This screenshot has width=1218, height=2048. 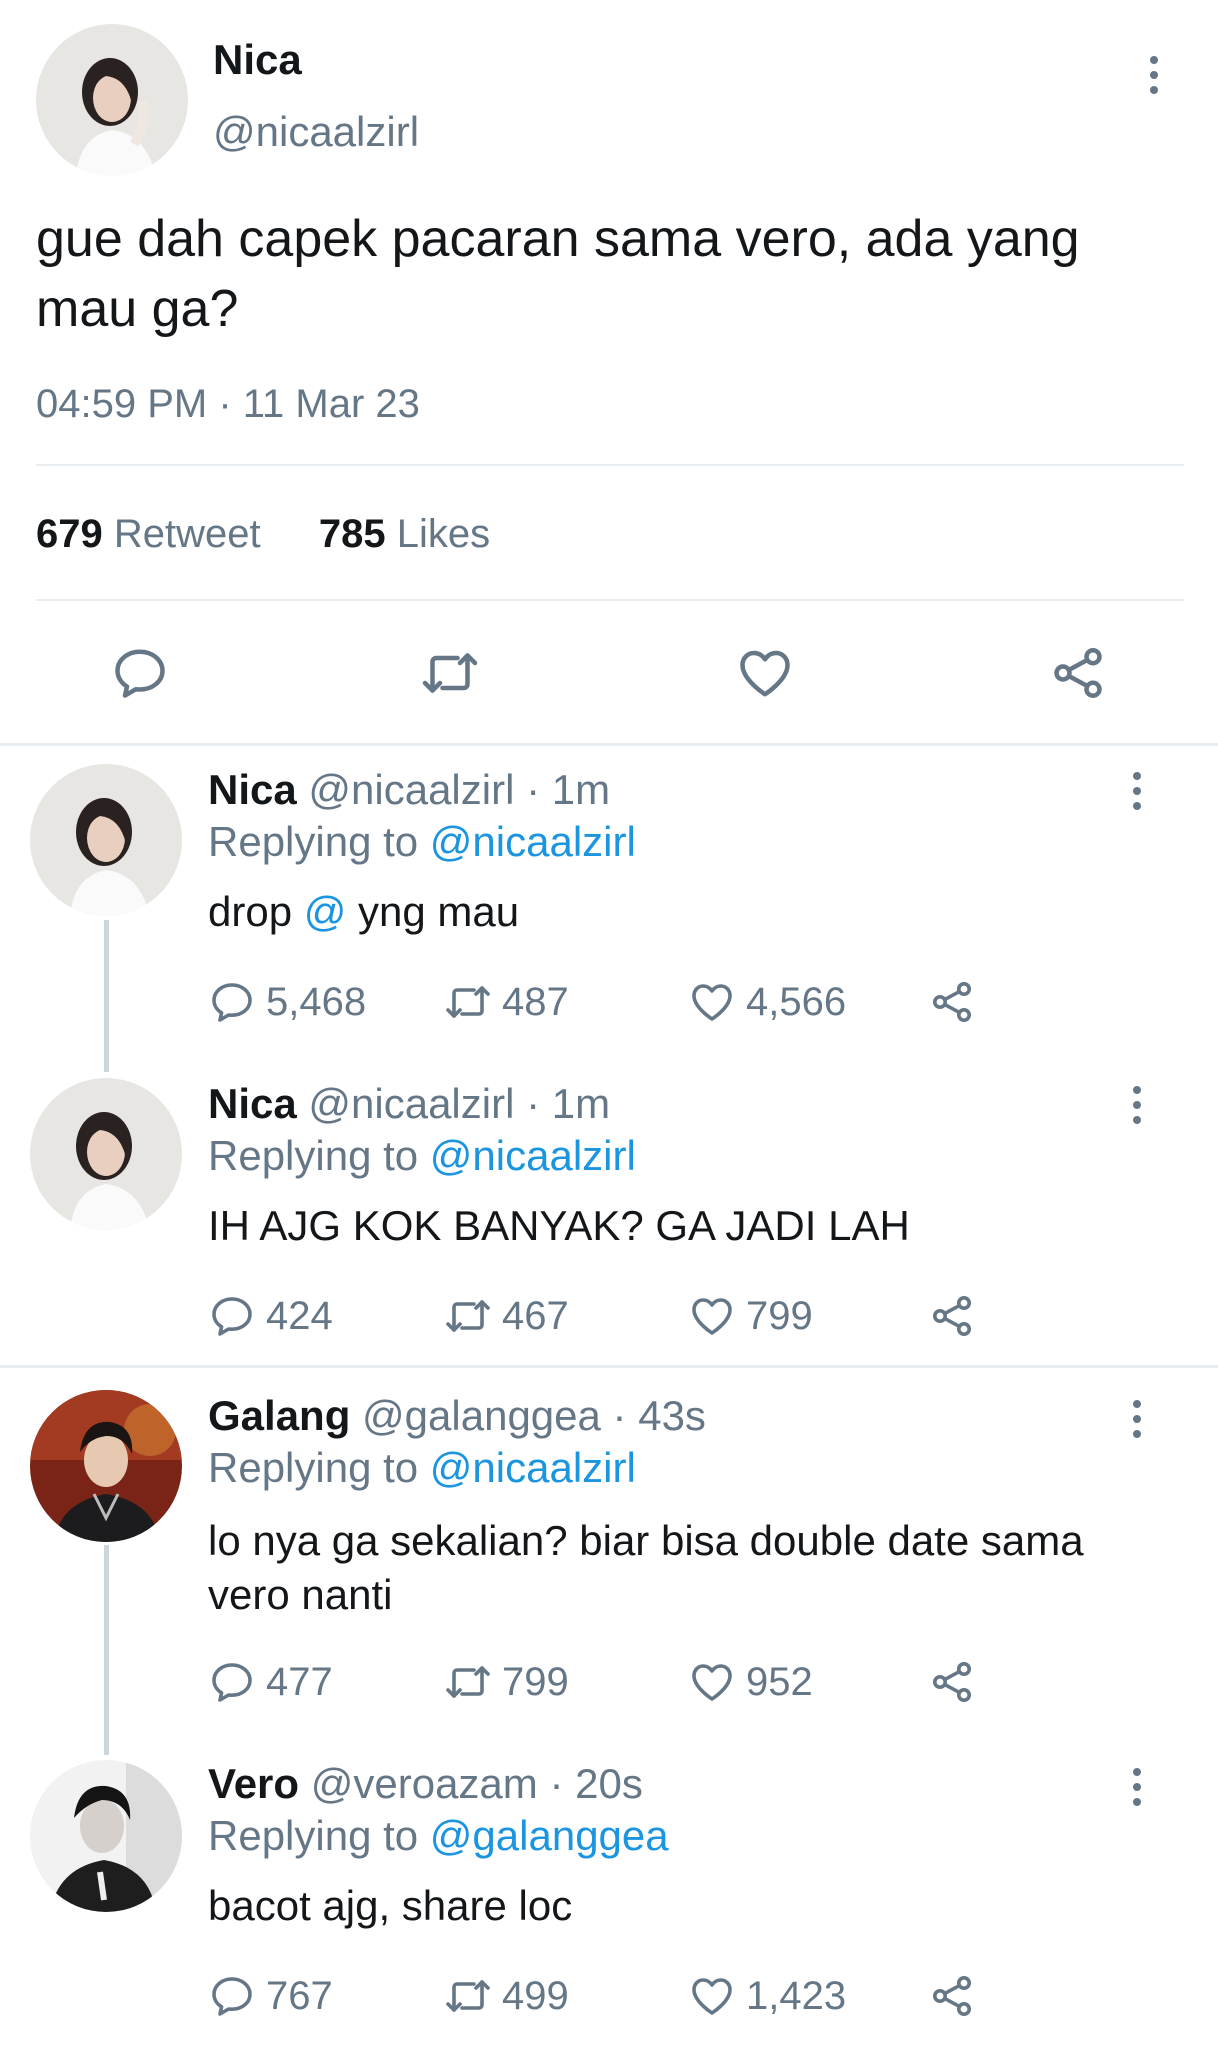 I want to click on retweet-button: 799, so click(x=506, y=1682).